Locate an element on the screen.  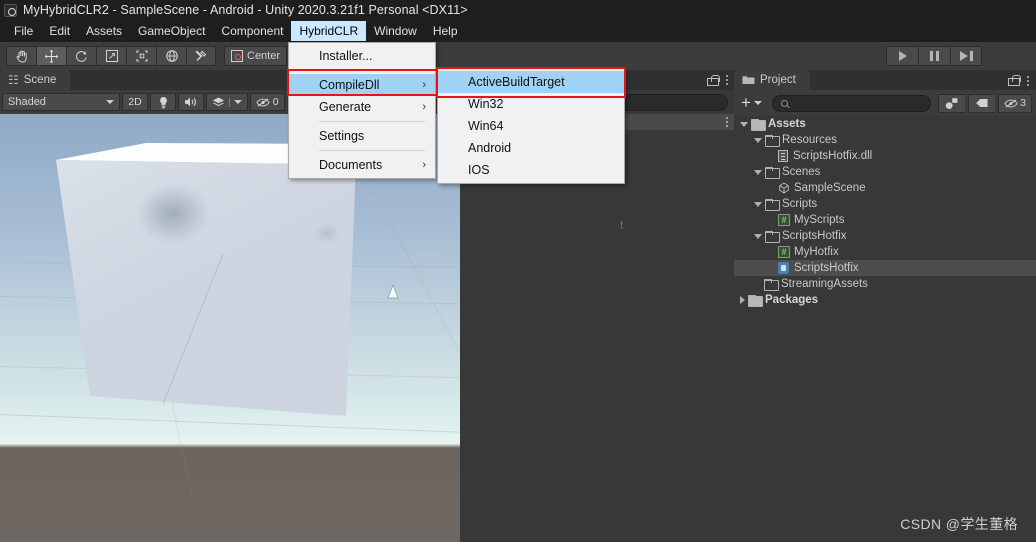
menu-gameobject: GameObject is located at coordinates (171, 31).